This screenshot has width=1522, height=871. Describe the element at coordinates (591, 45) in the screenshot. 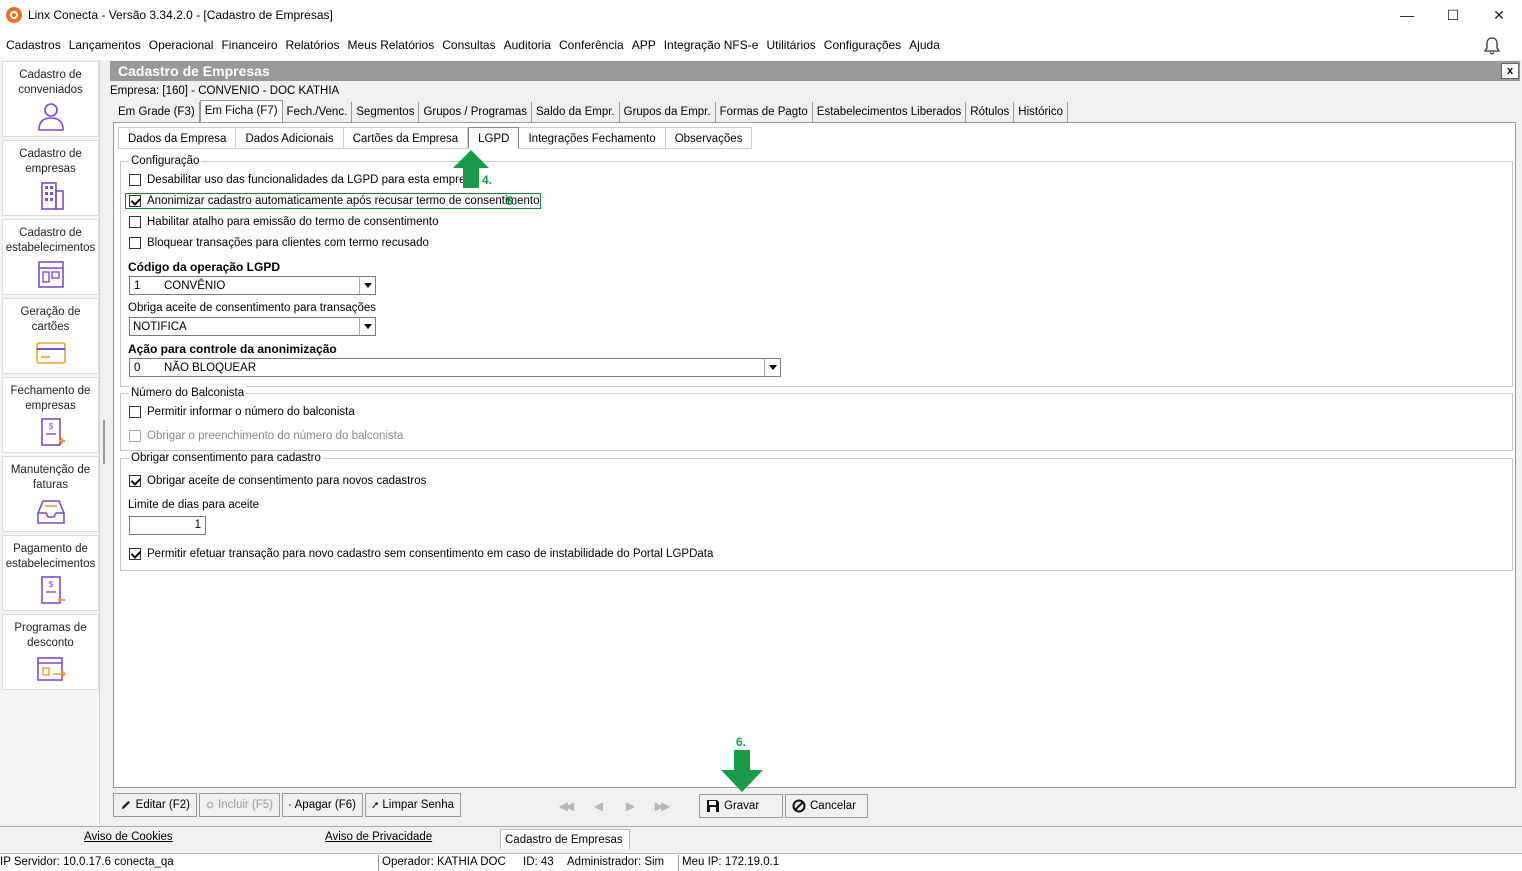

I see `menu-conferencia: Conferência` at that location.